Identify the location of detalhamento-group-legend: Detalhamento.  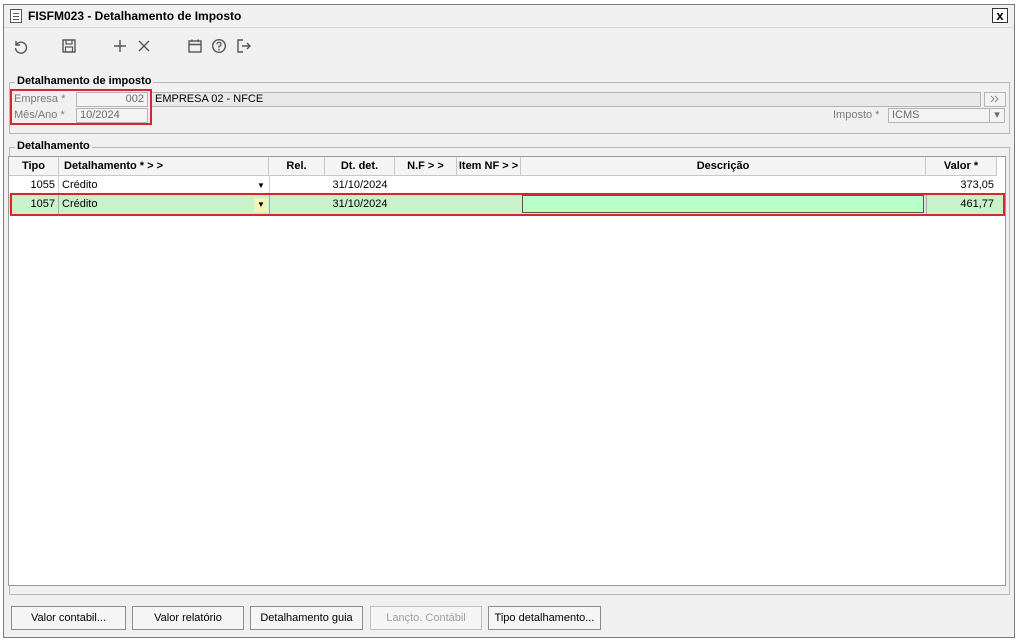
(53, 146).